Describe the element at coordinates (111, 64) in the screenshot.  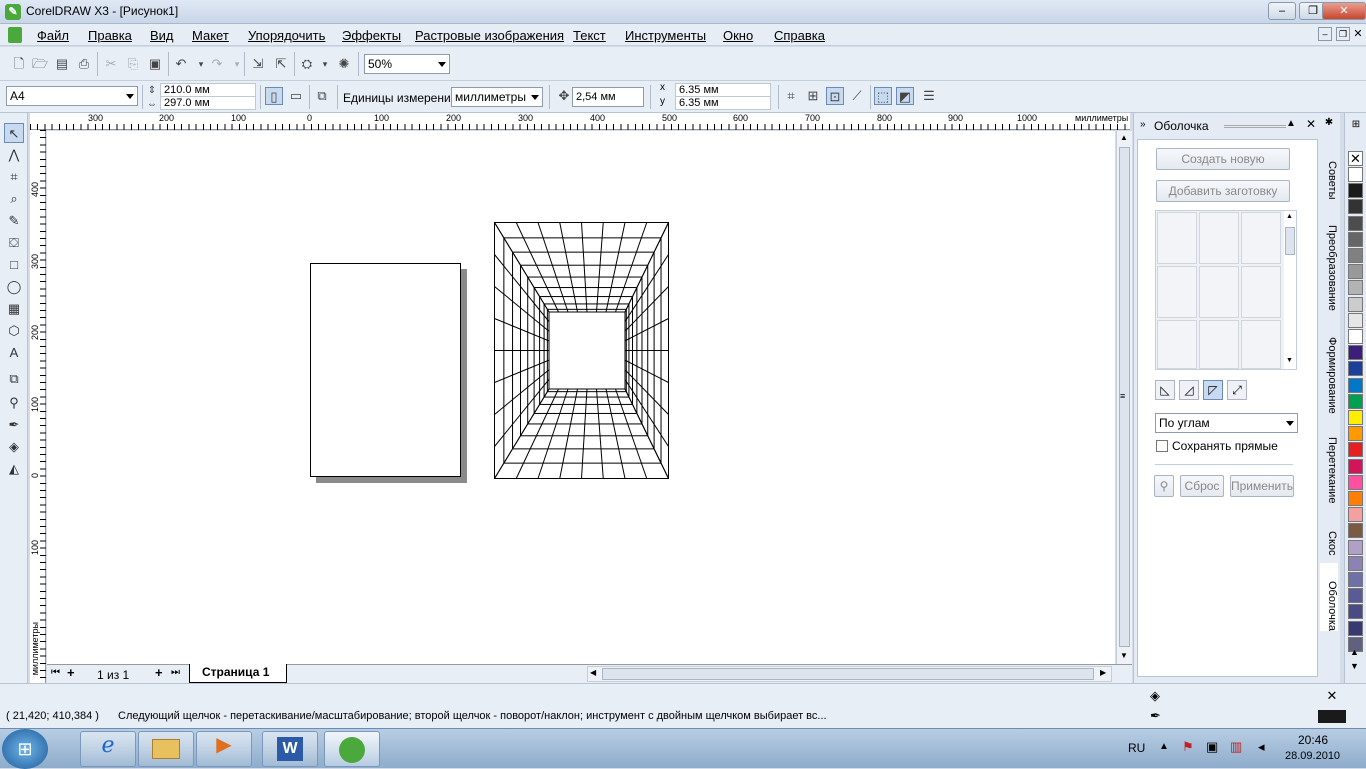
I see `cut-icon: ✂` at that location.